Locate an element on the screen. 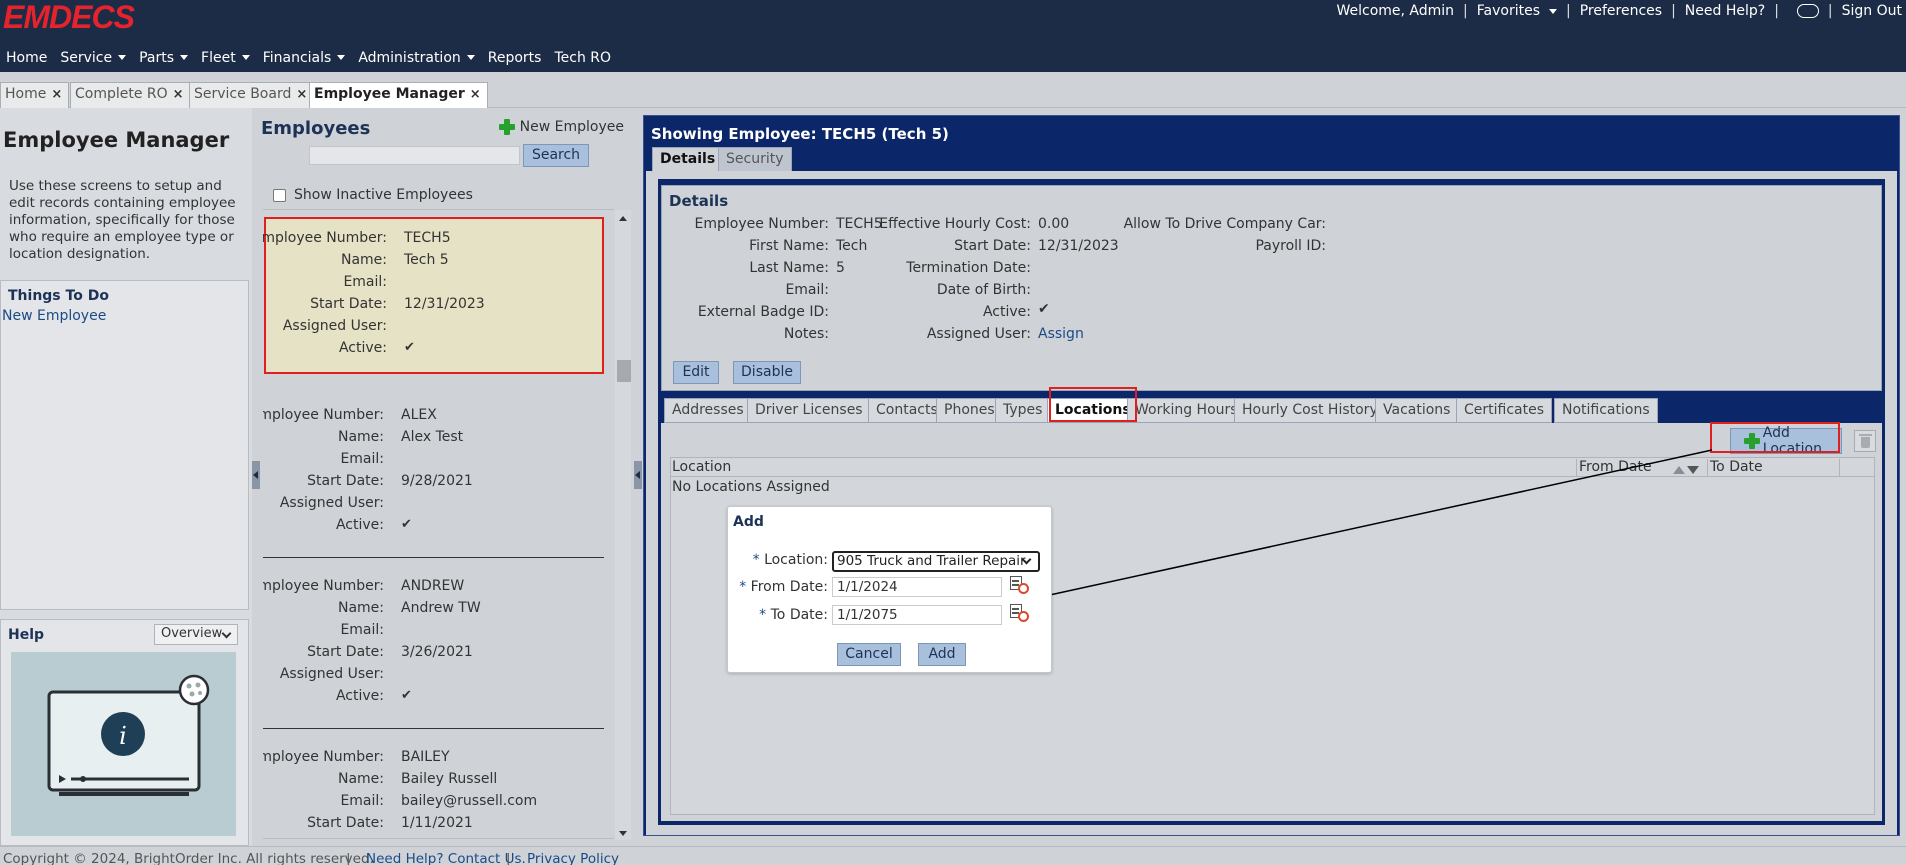 This screenshot has height=865, width=1906. scroll-up-icon is located at coordinates (623, 218).